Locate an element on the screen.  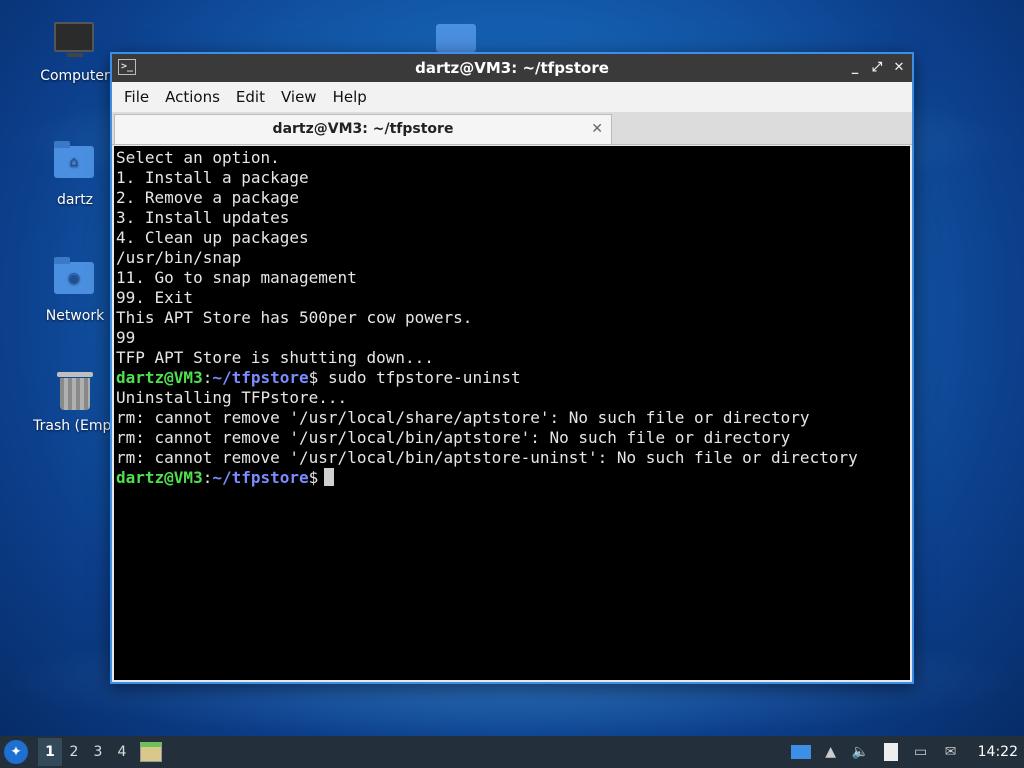
start-menu-icon: ✦ is located at coordinates (16, 752).